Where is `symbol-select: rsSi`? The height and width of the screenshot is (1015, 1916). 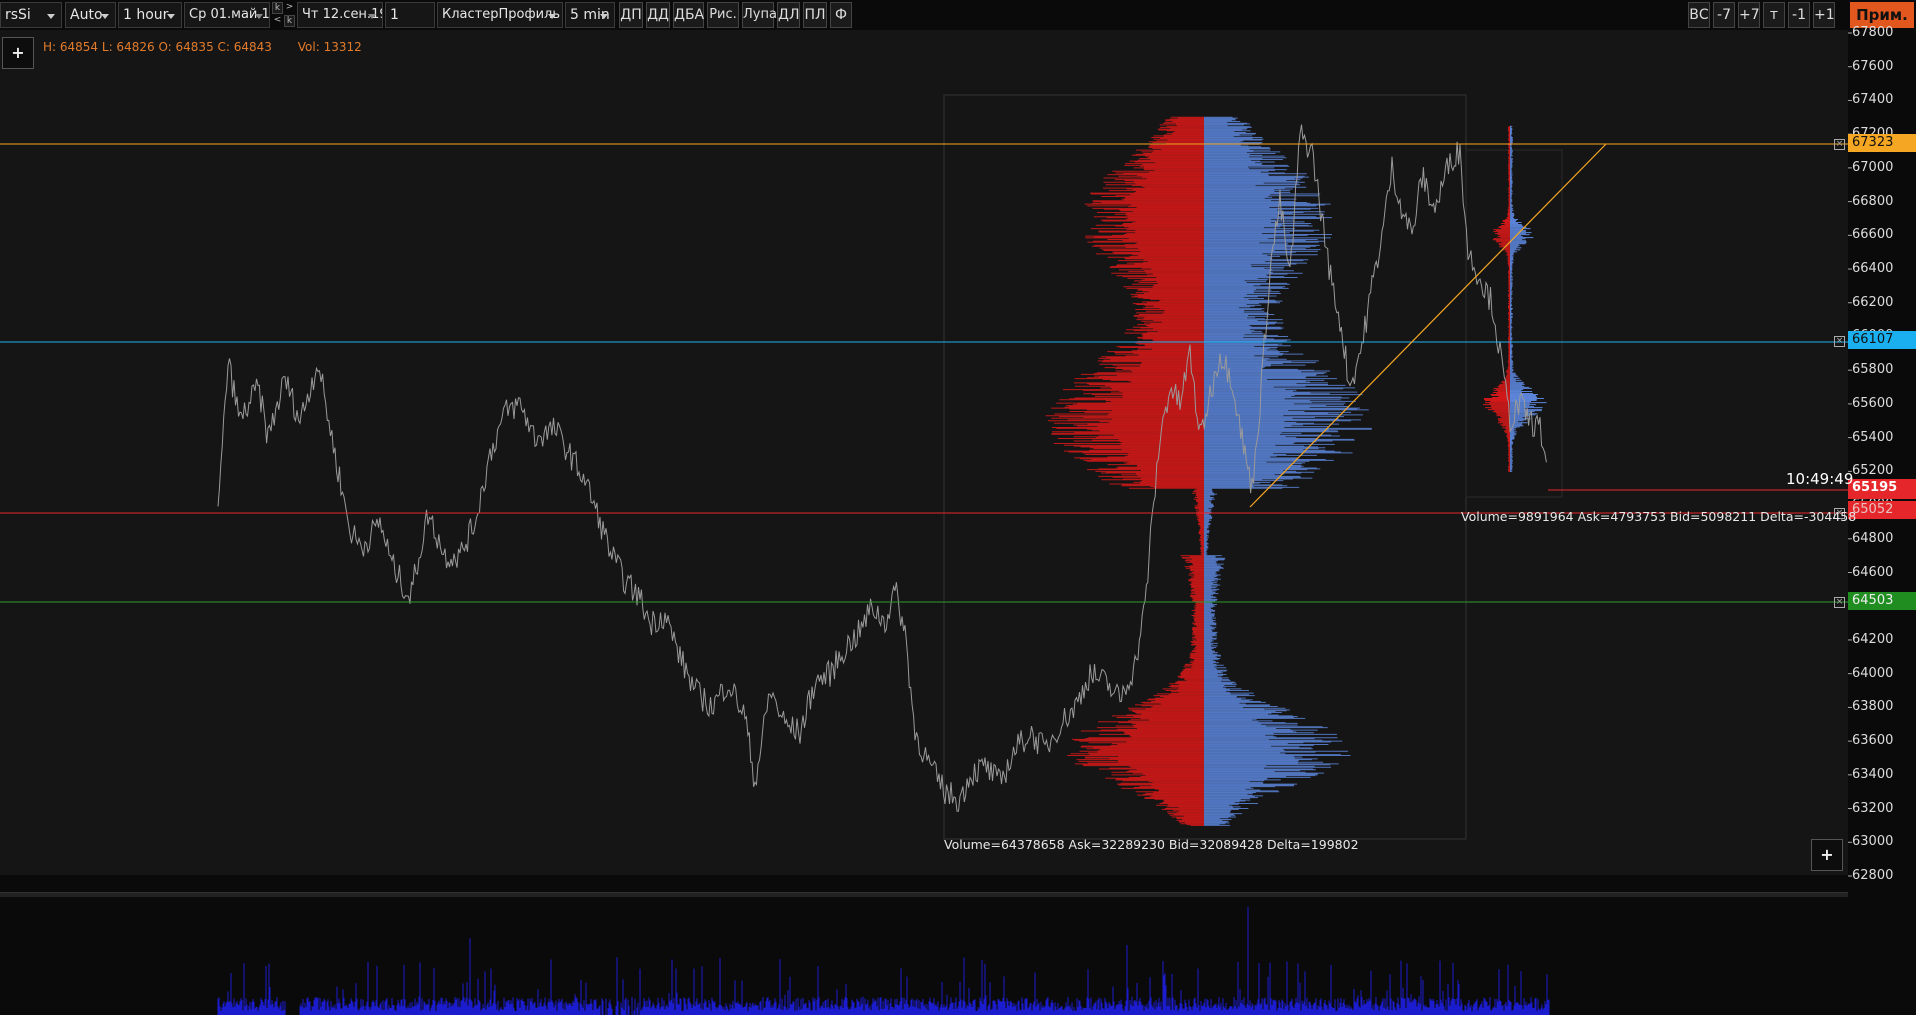
symbol-select: rsSi is located at coordinates (31, 15).